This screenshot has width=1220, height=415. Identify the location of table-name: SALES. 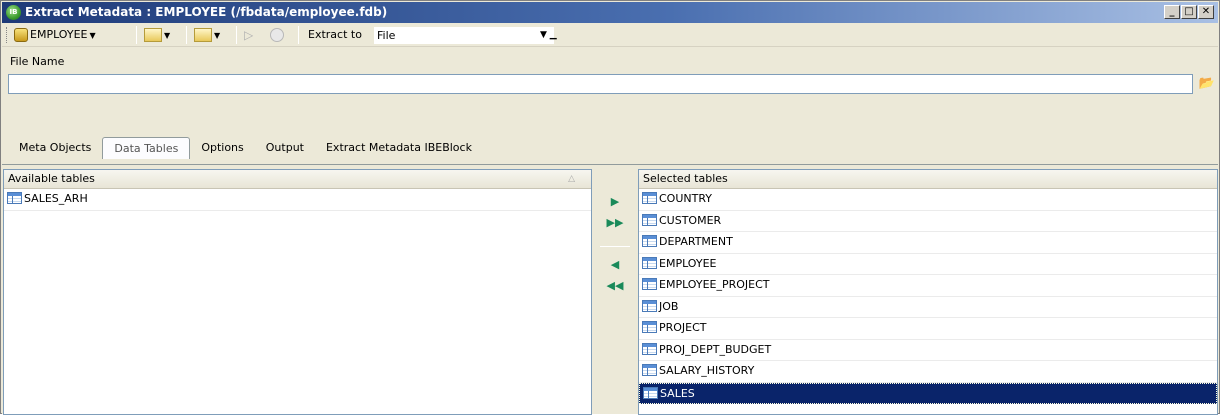
(677, 393).